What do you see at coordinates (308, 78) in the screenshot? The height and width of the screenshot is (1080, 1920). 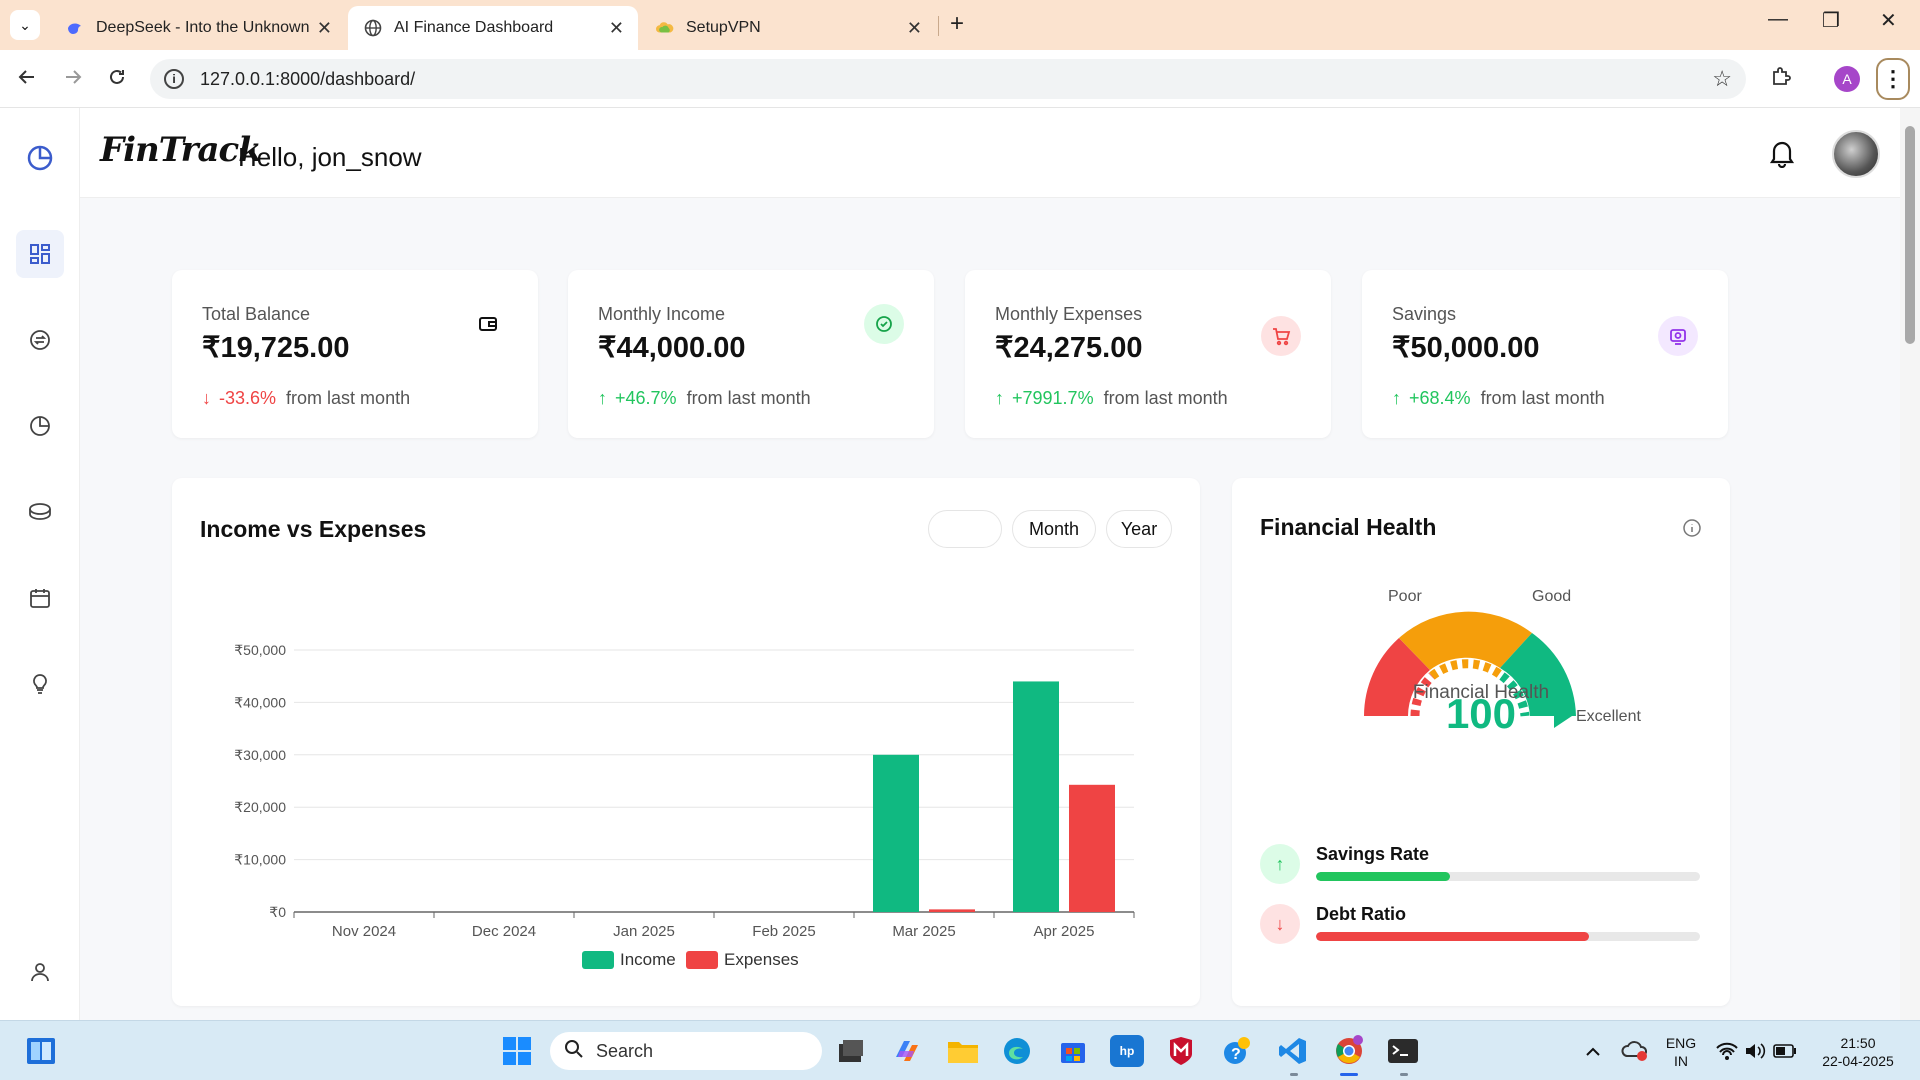 I see `url-text: 127.0.0.1:8000/dashboard/` at bounding box center [308, 78].